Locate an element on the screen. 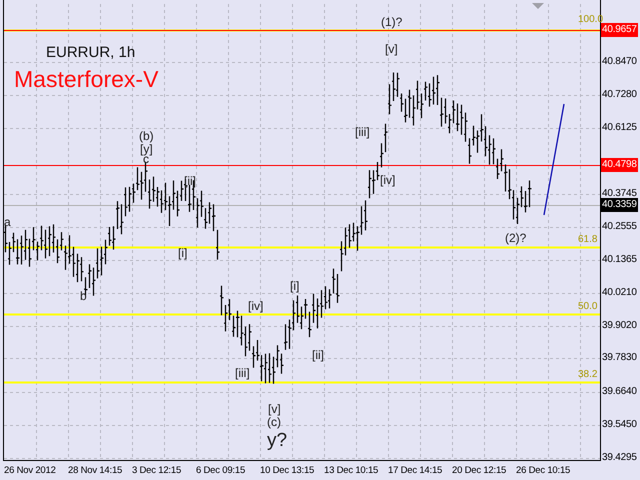 Image resolution: width=640 pixels, height=480 pixels. price-marker: 40.4798 is located at coordinates (619, 165).